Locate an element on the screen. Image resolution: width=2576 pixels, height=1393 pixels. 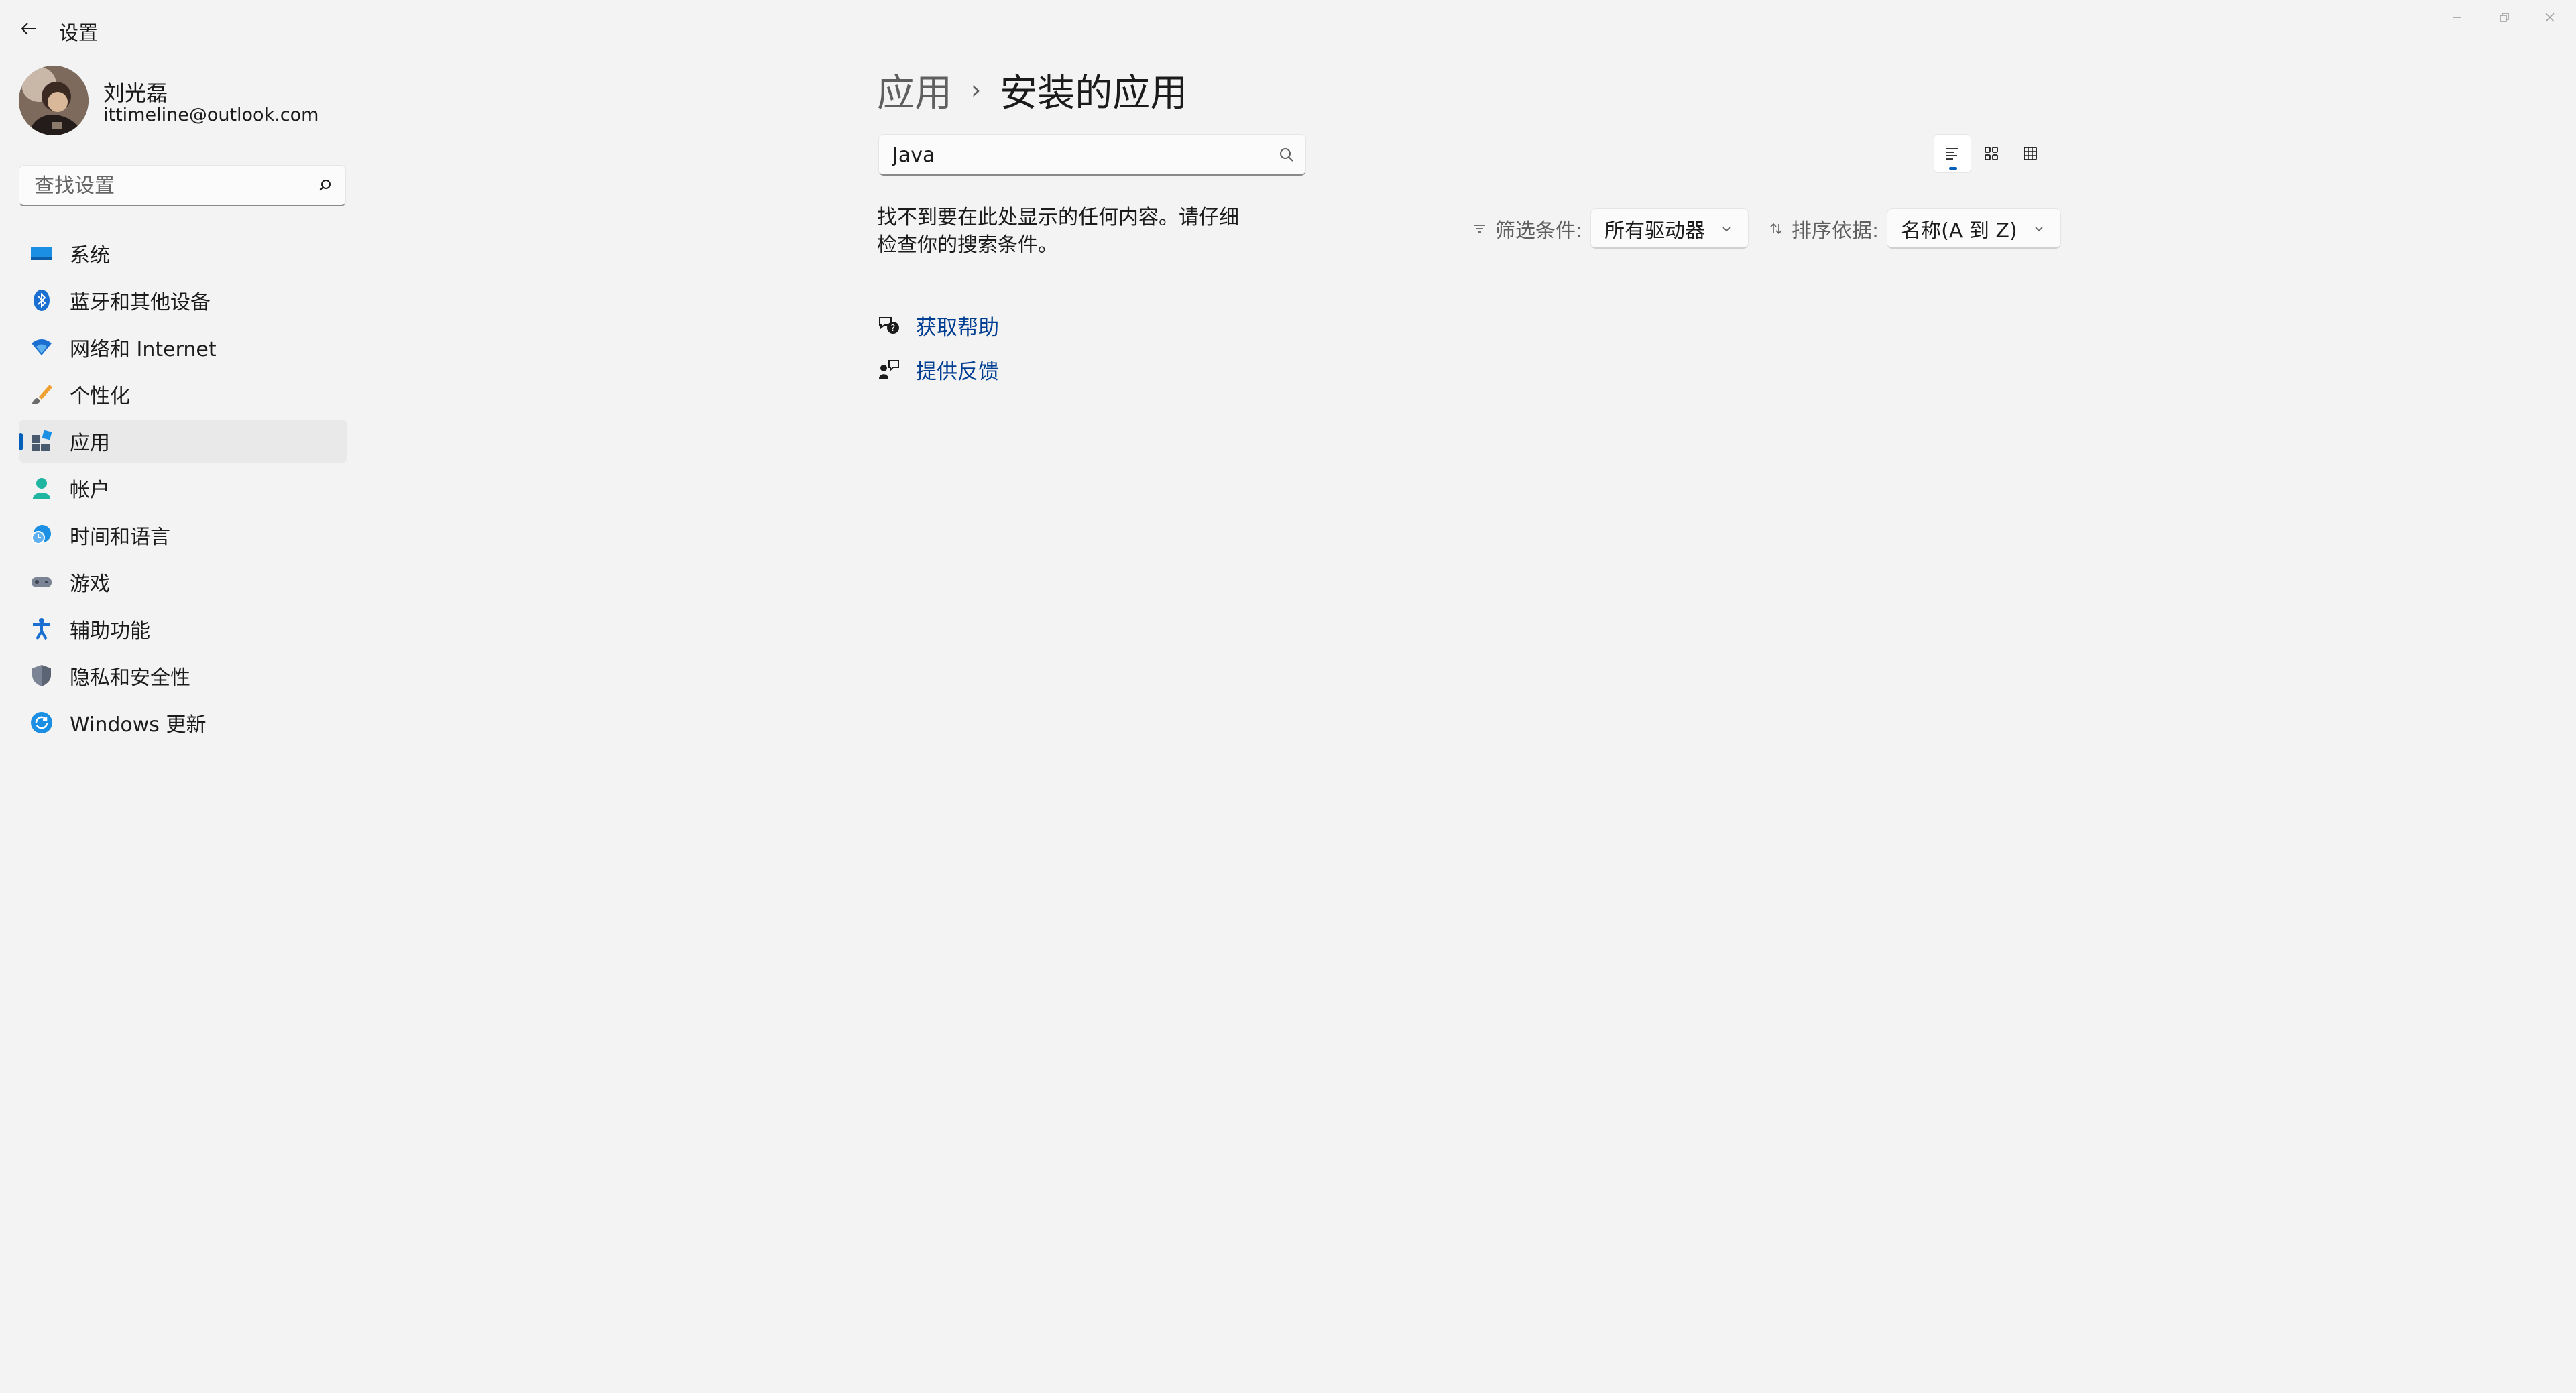
filter-icon is located at coordinates (1479, 229).